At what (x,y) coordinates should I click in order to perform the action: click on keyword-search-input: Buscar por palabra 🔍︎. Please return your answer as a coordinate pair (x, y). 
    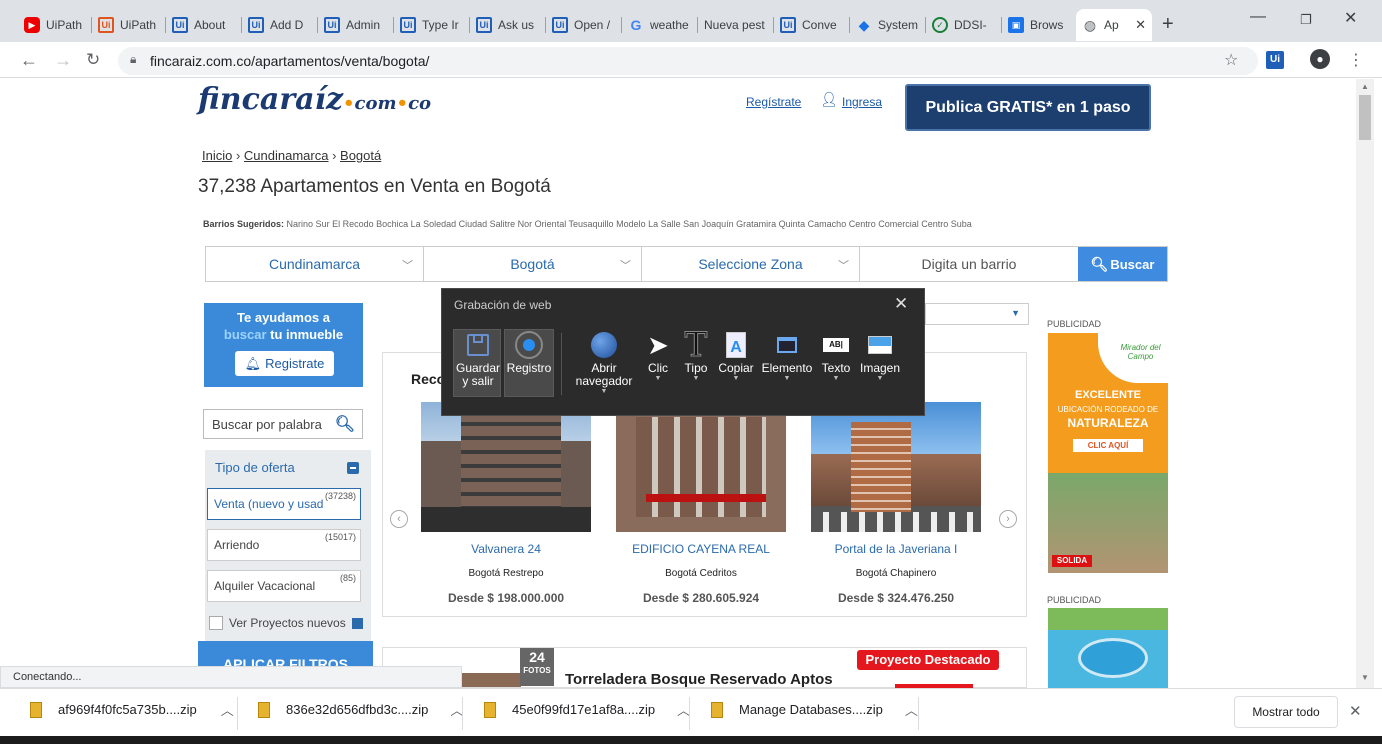
    Looking at the image, I should click on (283, 424).